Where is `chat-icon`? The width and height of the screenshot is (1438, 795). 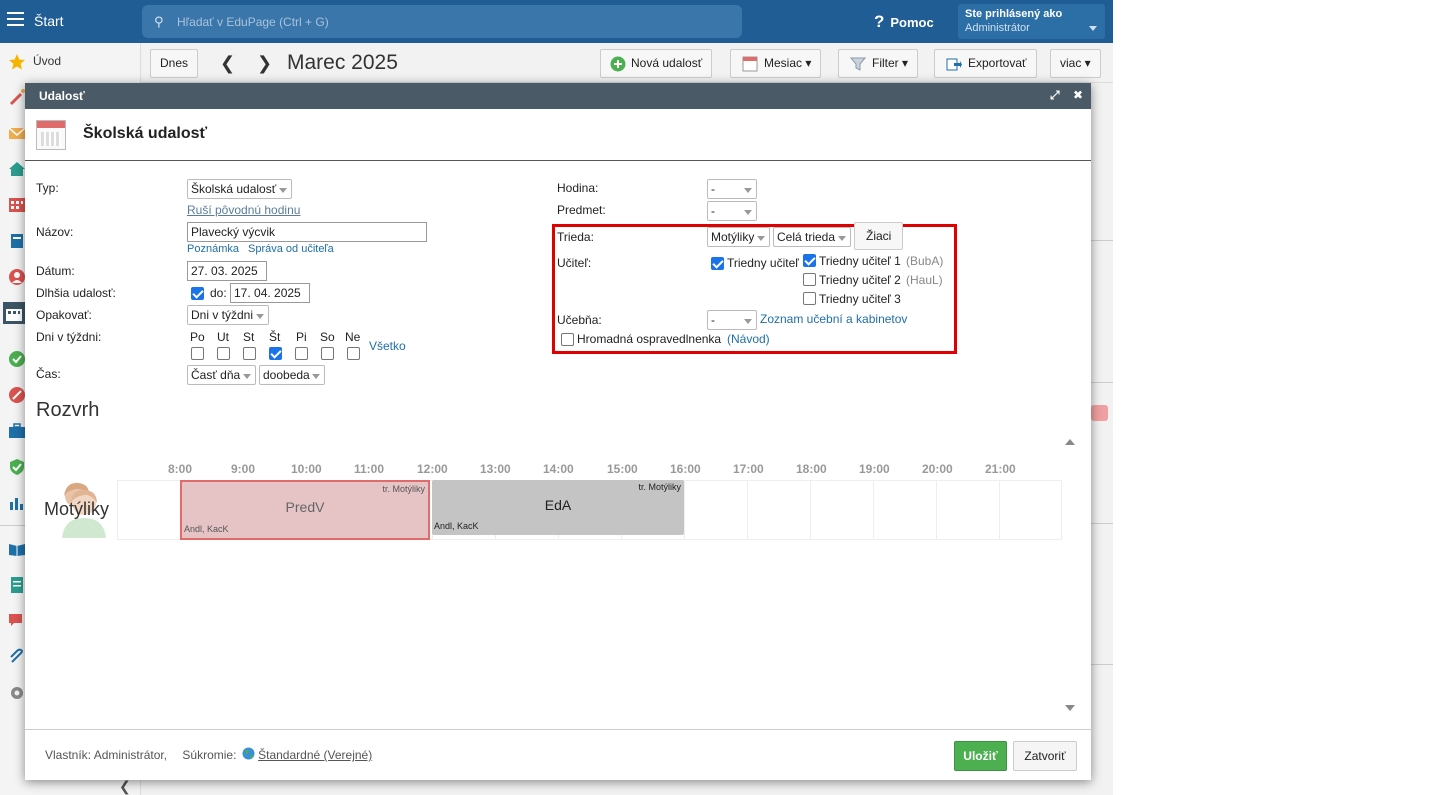
chat-icon is located at coordinates (17, 621).